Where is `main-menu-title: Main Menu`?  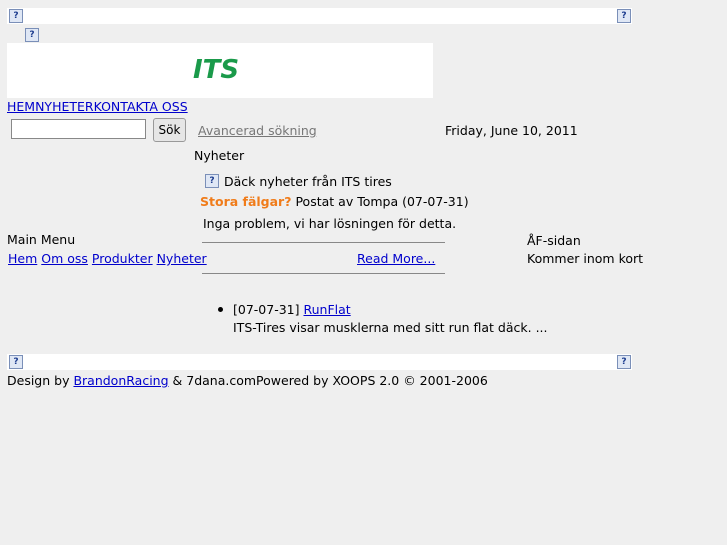
main-menu-title: Main Menu is located at coordinates (41, 239).